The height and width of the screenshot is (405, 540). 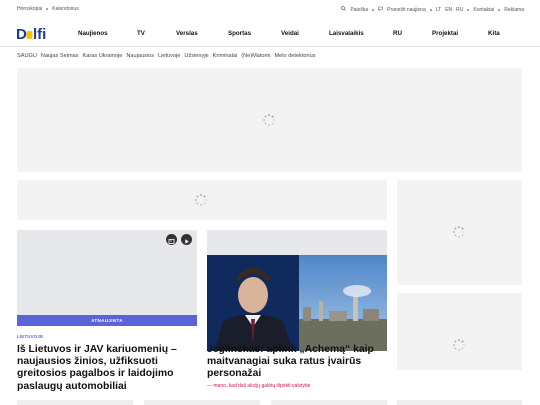 What do you see at coordinates (514, 10) in the screenshot?
I see `advertising-link: Reklama` at bounding box center [514, 10].